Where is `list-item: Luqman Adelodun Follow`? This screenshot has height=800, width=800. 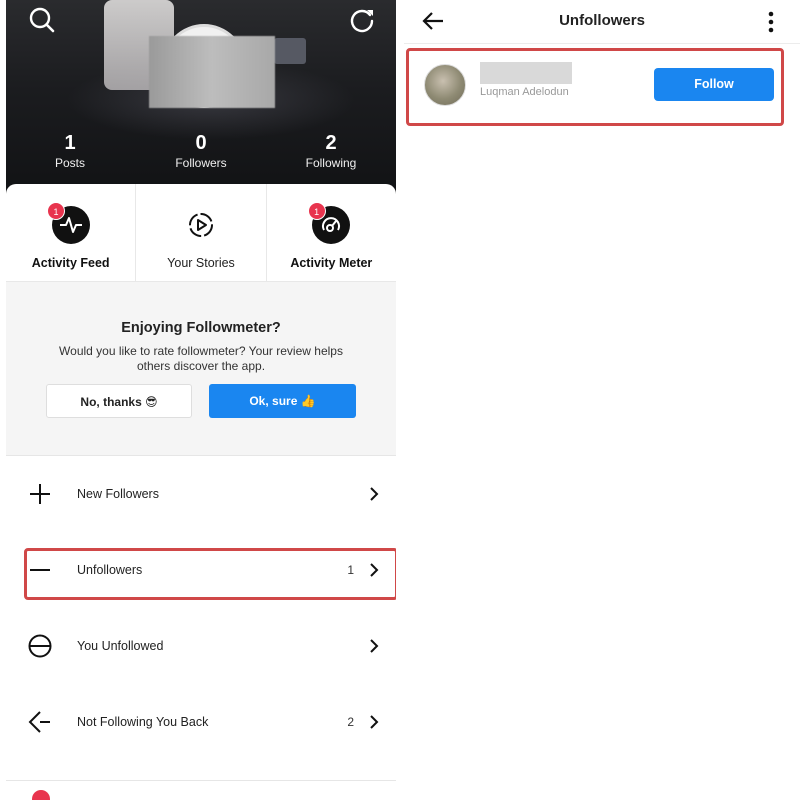 list-item: Luqman Adelodun Follow is located at coordinates (594, 86).